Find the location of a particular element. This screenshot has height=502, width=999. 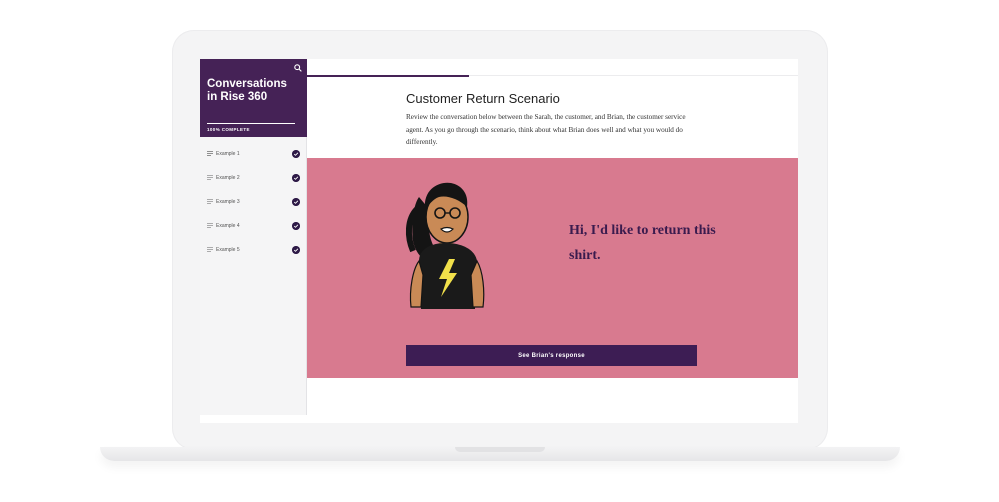

lesson-item: Example 1 is located at coordinates (253, 155).